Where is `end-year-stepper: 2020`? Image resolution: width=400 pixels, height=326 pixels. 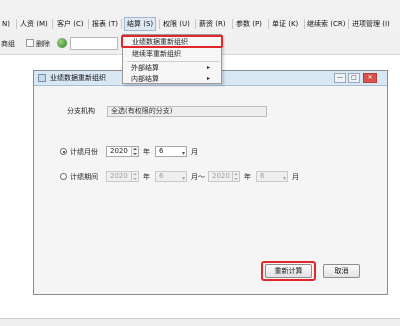 end-year-stepper: 2020 is located at coordinates (224, 176).